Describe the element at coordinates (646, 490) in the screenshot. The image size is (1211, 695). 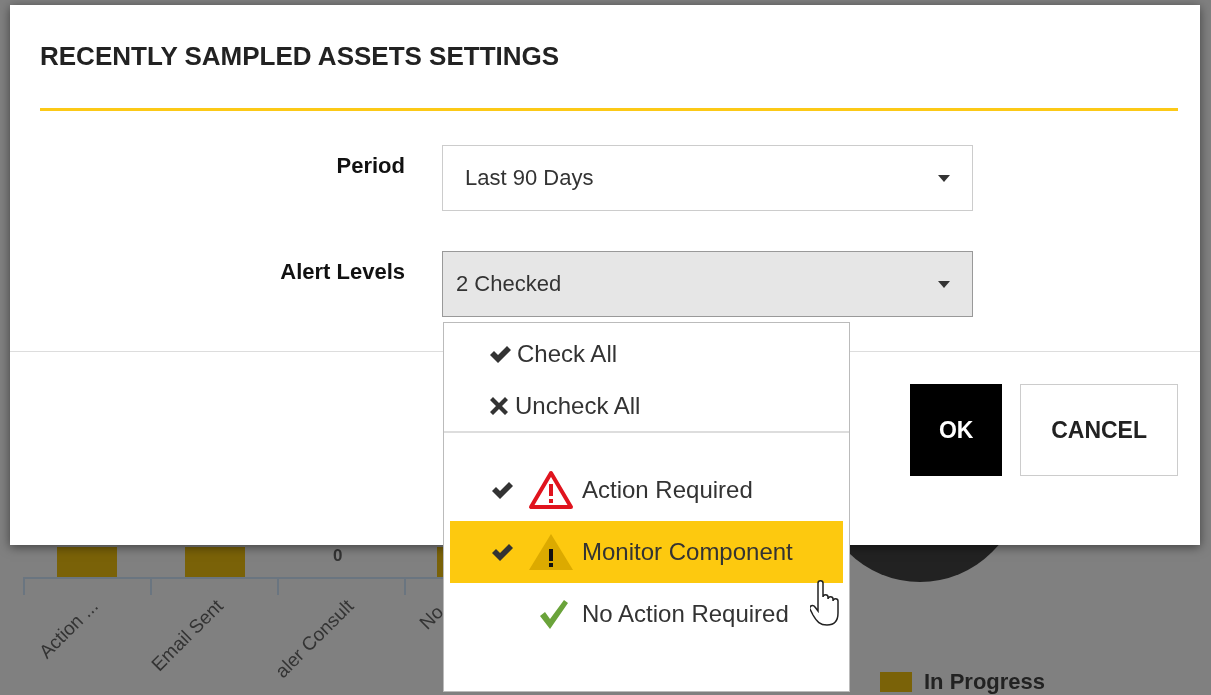
I see `menu-item: Action Required` at that location.